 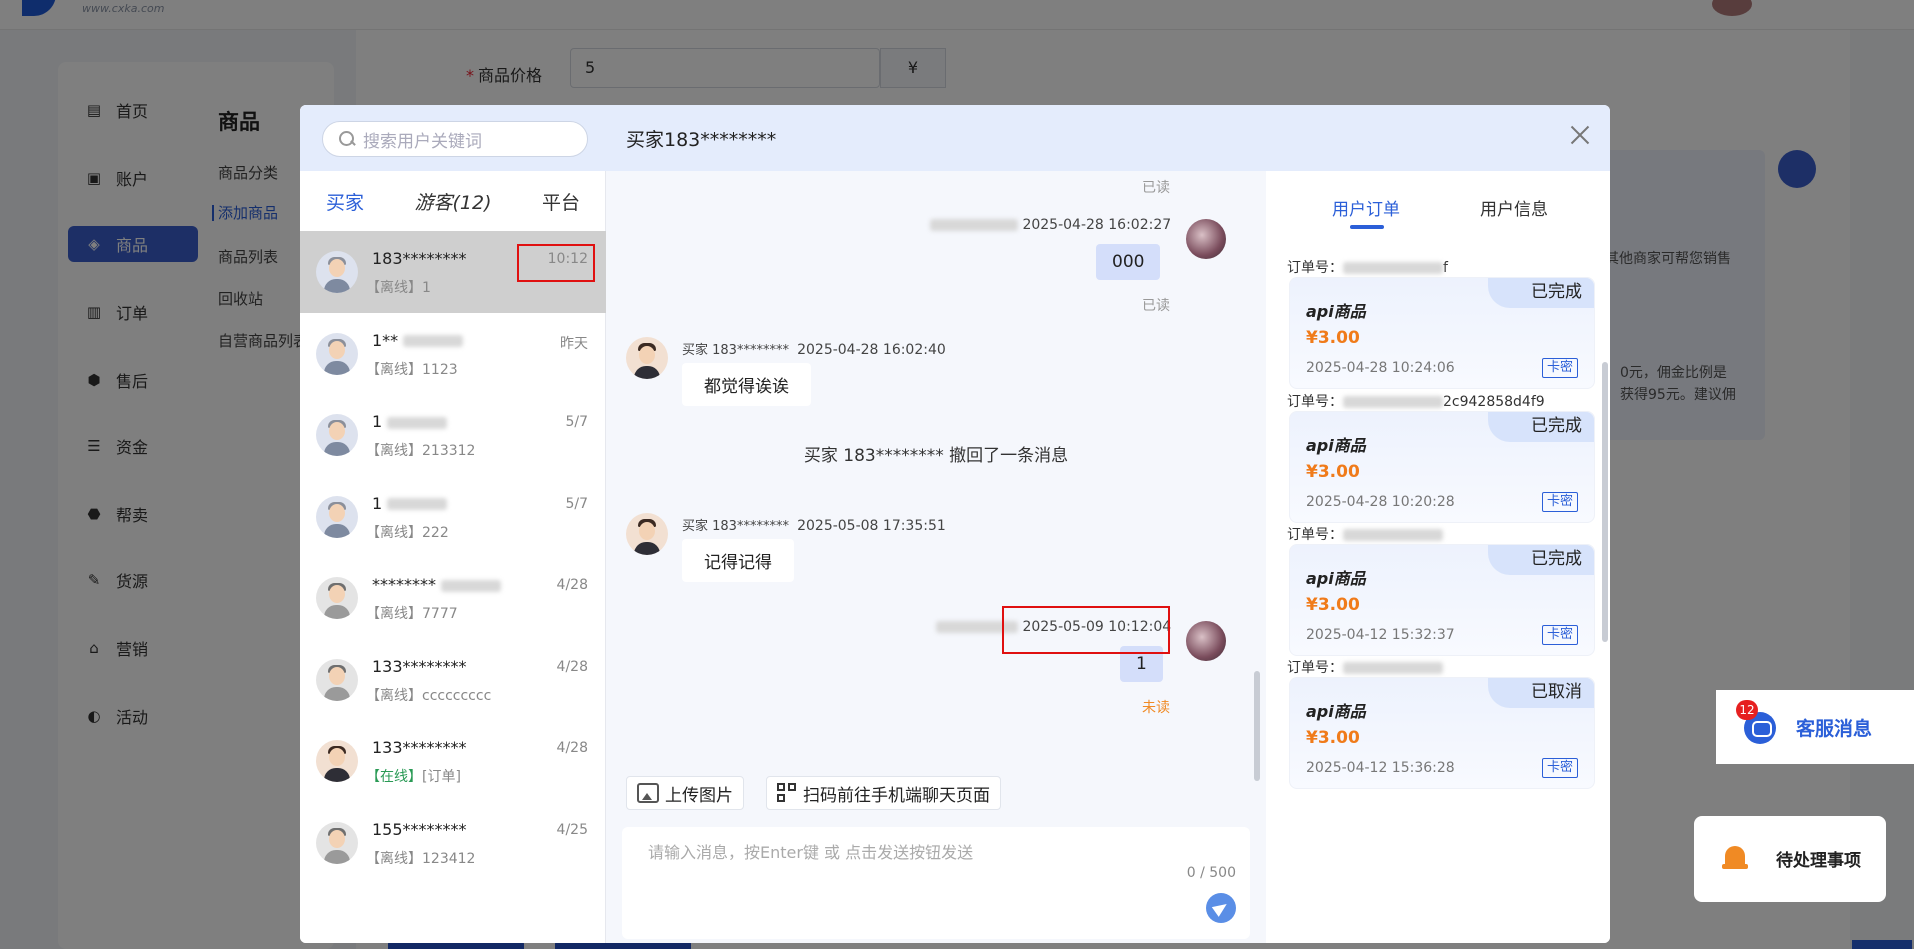 I want to click on user-list-item: 1** 昨天【离线】1123, so click(x=453, y=354).